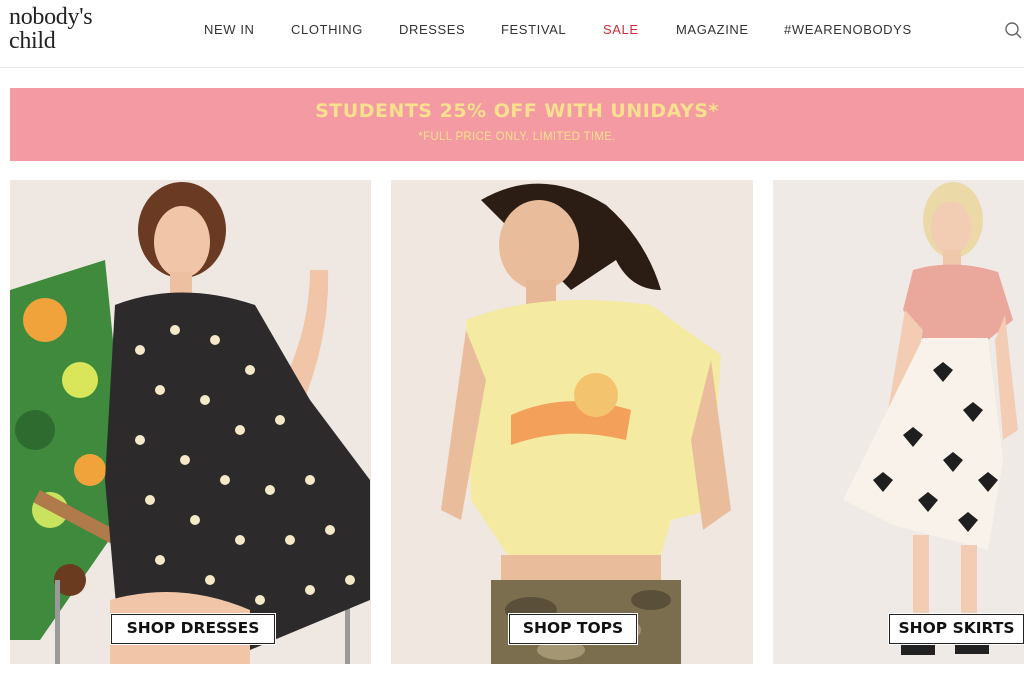 The height and width of the screenshot is (683, 1024). I want to click on promo-banner-subtitle: *FULL PRICE ONLY. LIMITED TIME., so click(517, 137).